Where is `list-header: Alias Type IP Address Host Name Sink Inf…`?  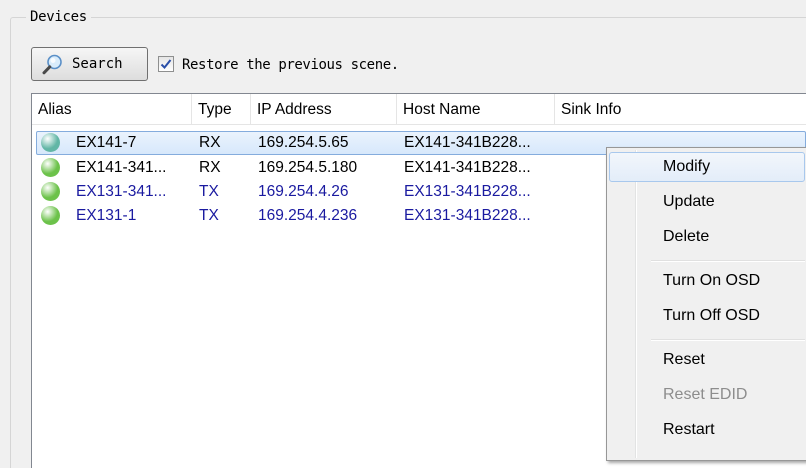
list-header: Alias Type IP Address Host Name Sink Inf… is located at coordinates (419, 109).